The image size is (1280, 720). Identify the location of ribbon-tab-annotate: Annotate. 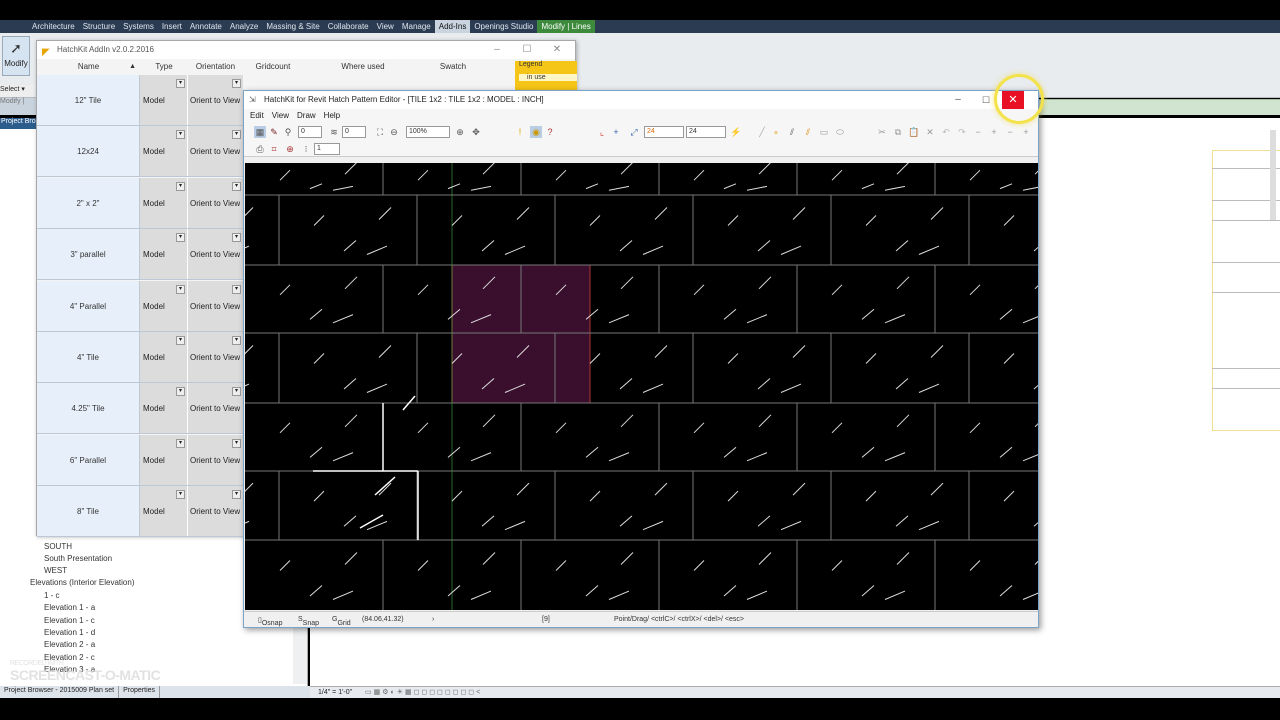
(206, 26).